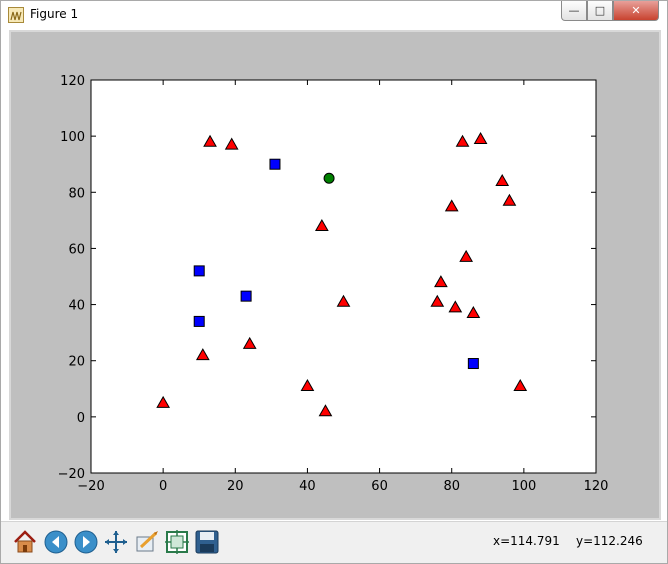 This screenshot has height=564, width=668. What do you see at coordinates (451, 486) in the screenshot?
I see `x-tick-label: 80` at bounding box center [451, 486].